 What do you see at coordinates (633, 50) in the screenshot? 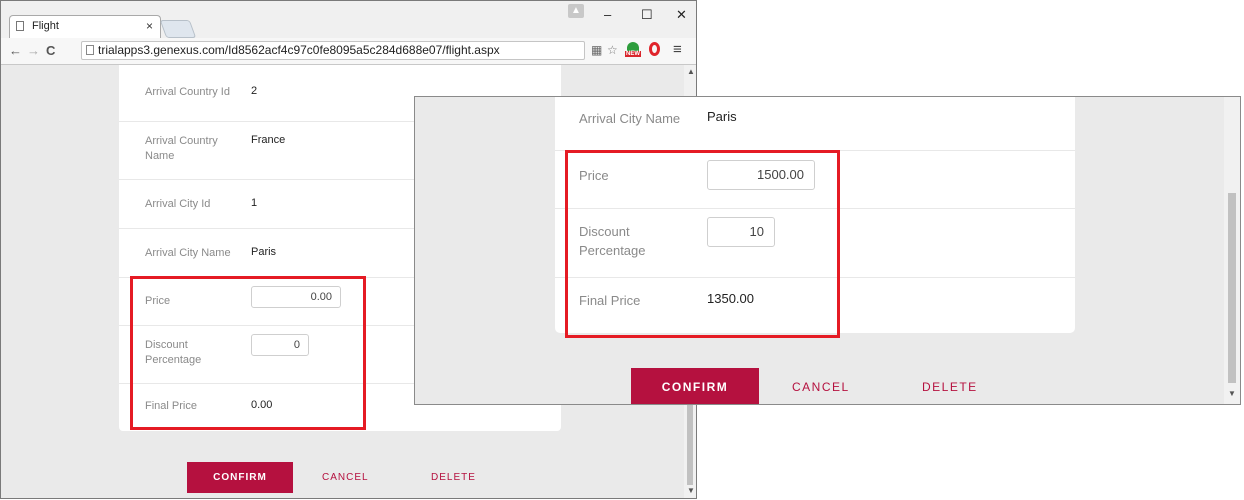
I see `extension-icon: NEW` at bounding box center [633, 50].